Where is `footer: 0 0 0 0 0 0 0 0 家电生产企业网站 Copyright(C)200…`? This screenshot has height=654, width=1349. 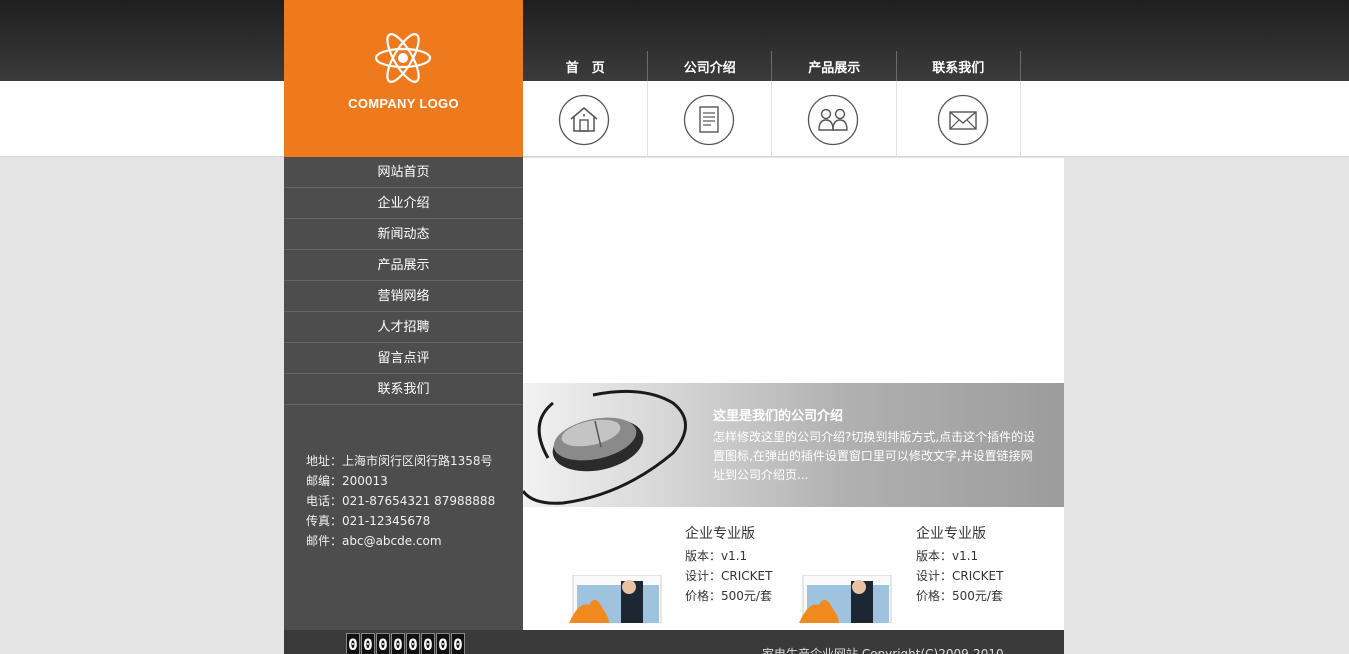
footer: 0 0 0 0 0 0 0 0 家电生产企业网站 Copyright(C)200… is located at coordinates (674, 642).